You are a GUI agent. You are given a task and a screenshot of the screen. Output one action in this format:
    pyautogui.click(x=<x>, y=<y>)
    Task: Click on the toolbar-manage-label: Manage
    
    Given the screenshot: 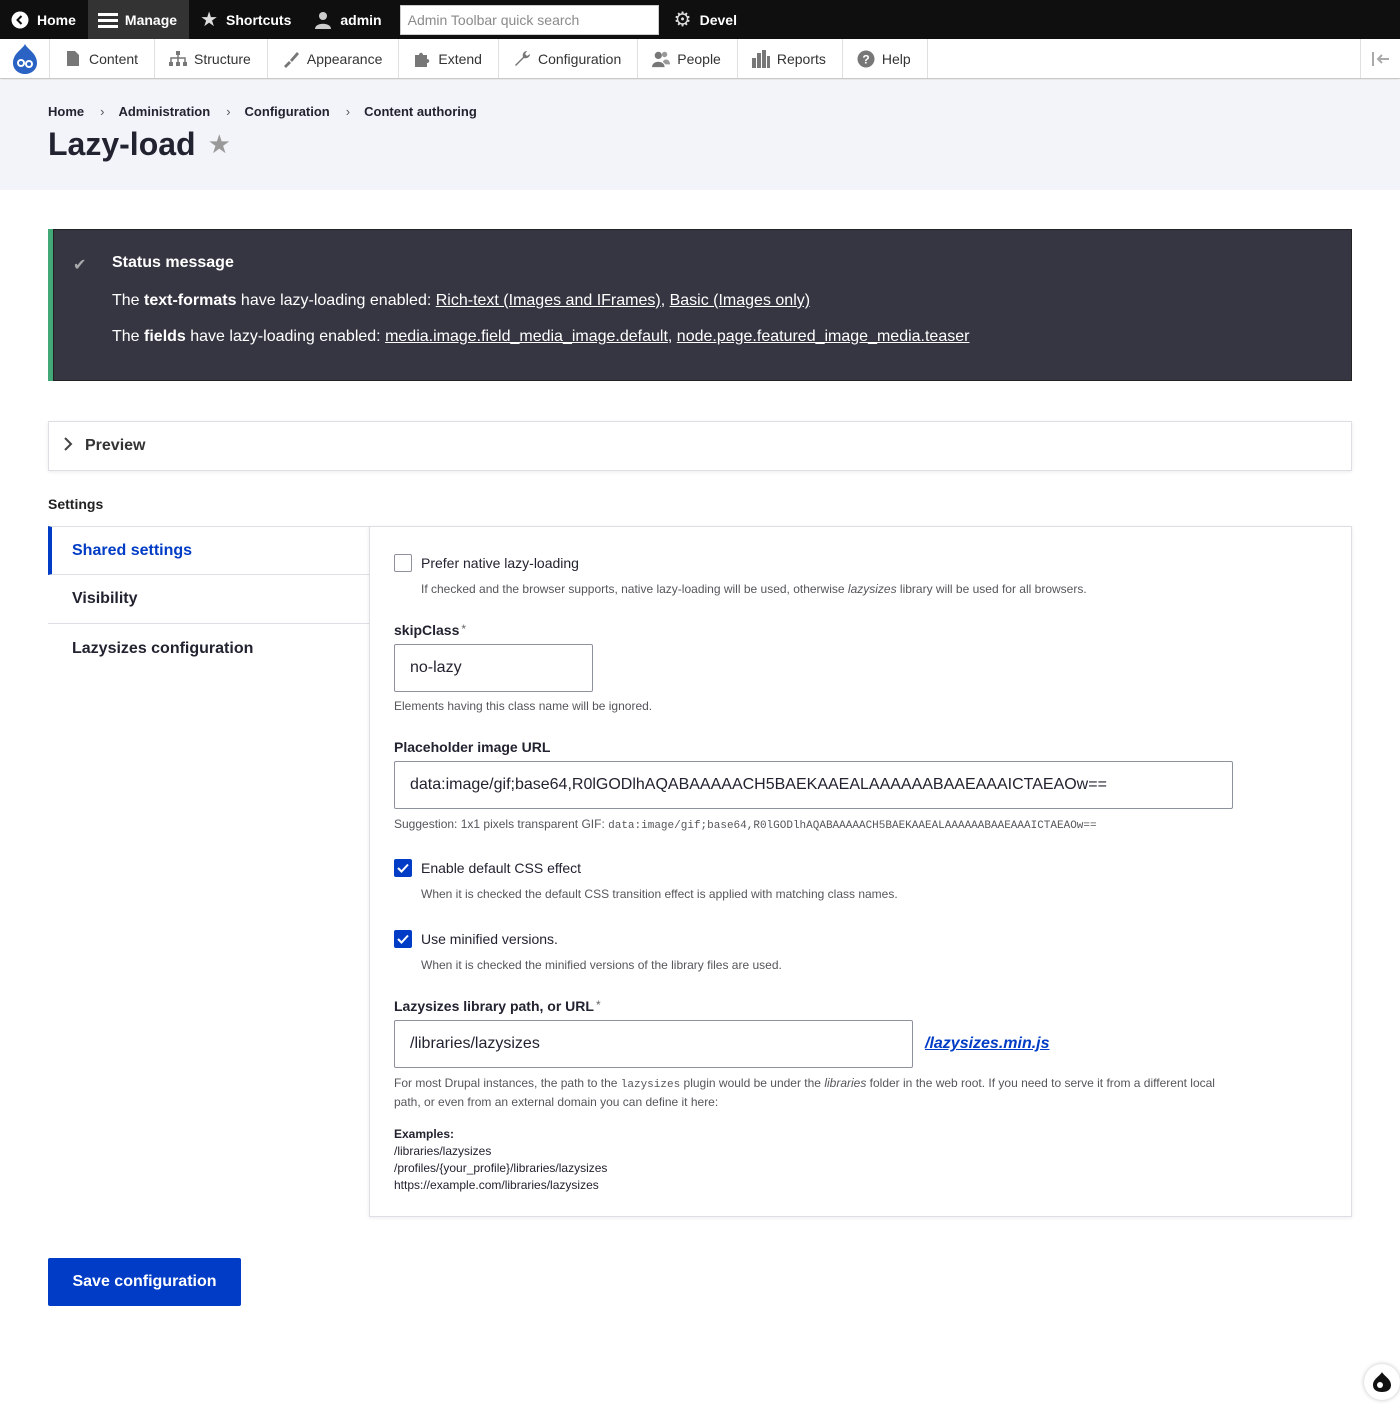 What is the action you would take?
    pyautogui.click(x=151, y=19)
    